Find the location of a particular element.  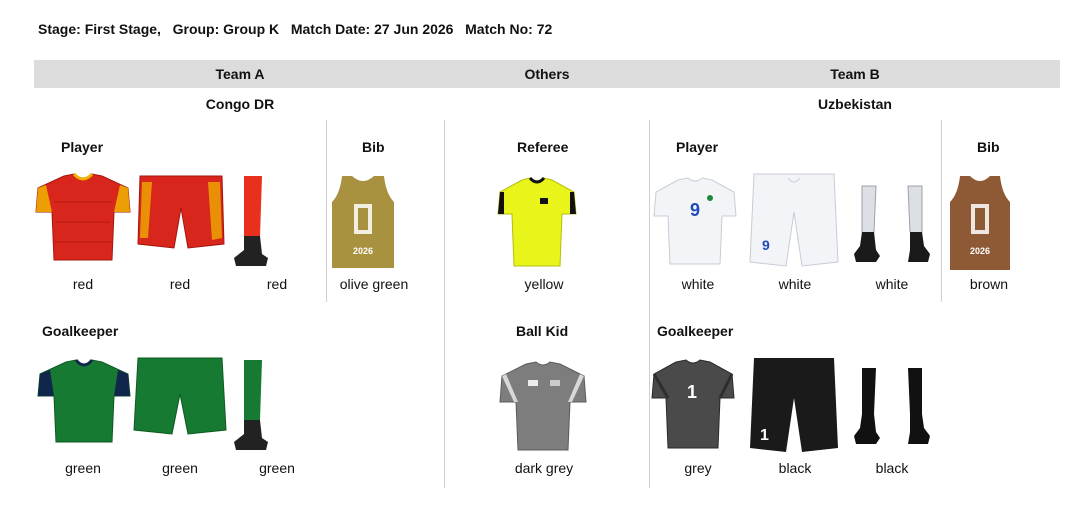

others-column-header: Others is located at coordinates (547, 74).